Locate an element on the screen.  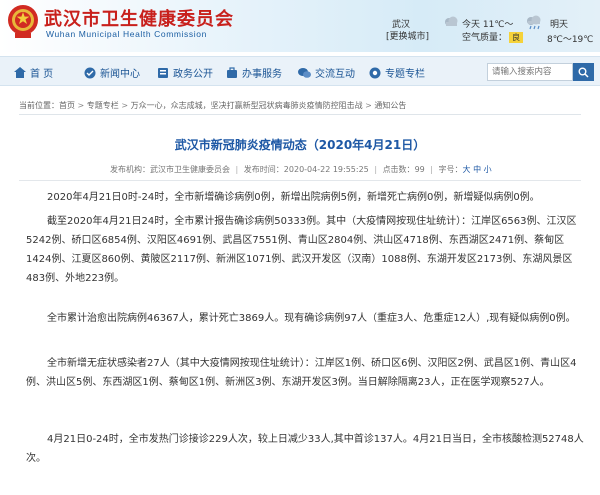
air-quality-label: 空气质量： is located at coordinates (485, 38).